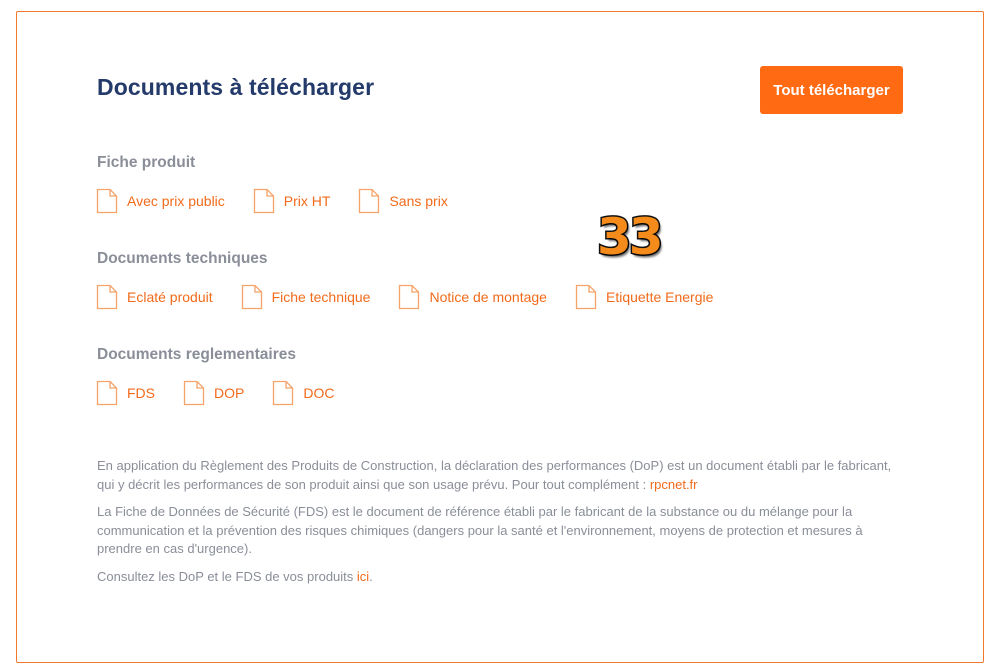 The height and width of the screenshot is (670, 997). I want to click on doc-label: Prix HT, so click(307, 201).